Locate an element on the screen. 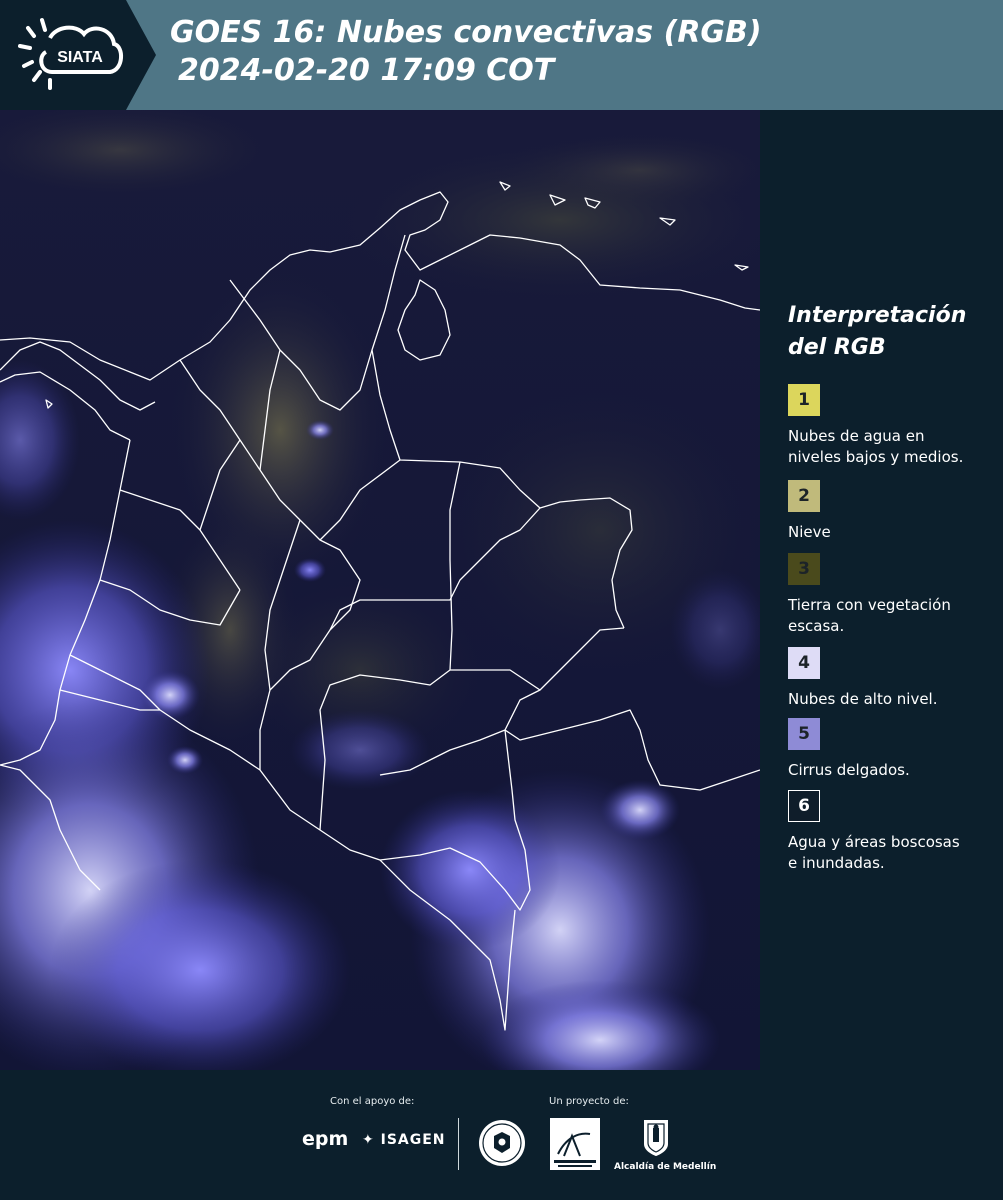  siata-logo: SIATA is located at coordinates (78, 55).